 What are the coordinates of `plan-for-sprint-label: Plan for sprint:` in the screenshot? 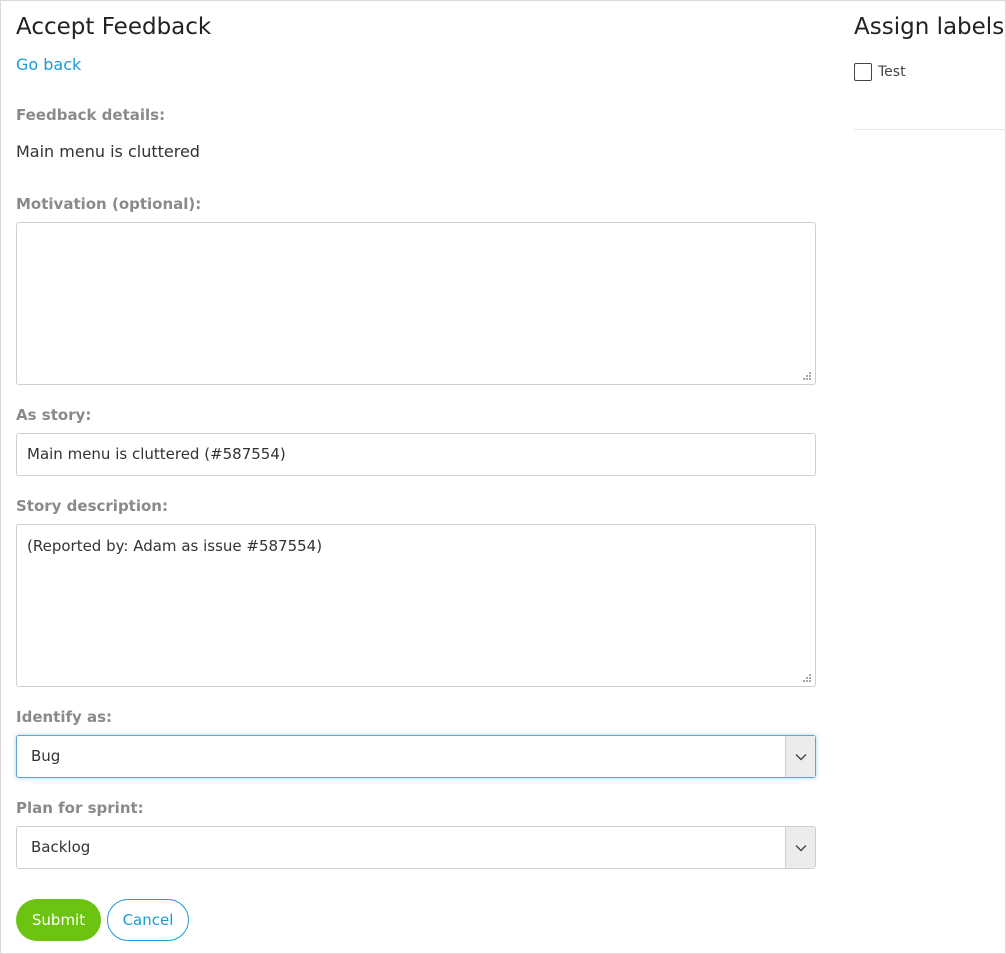 It's located at (80, 808).